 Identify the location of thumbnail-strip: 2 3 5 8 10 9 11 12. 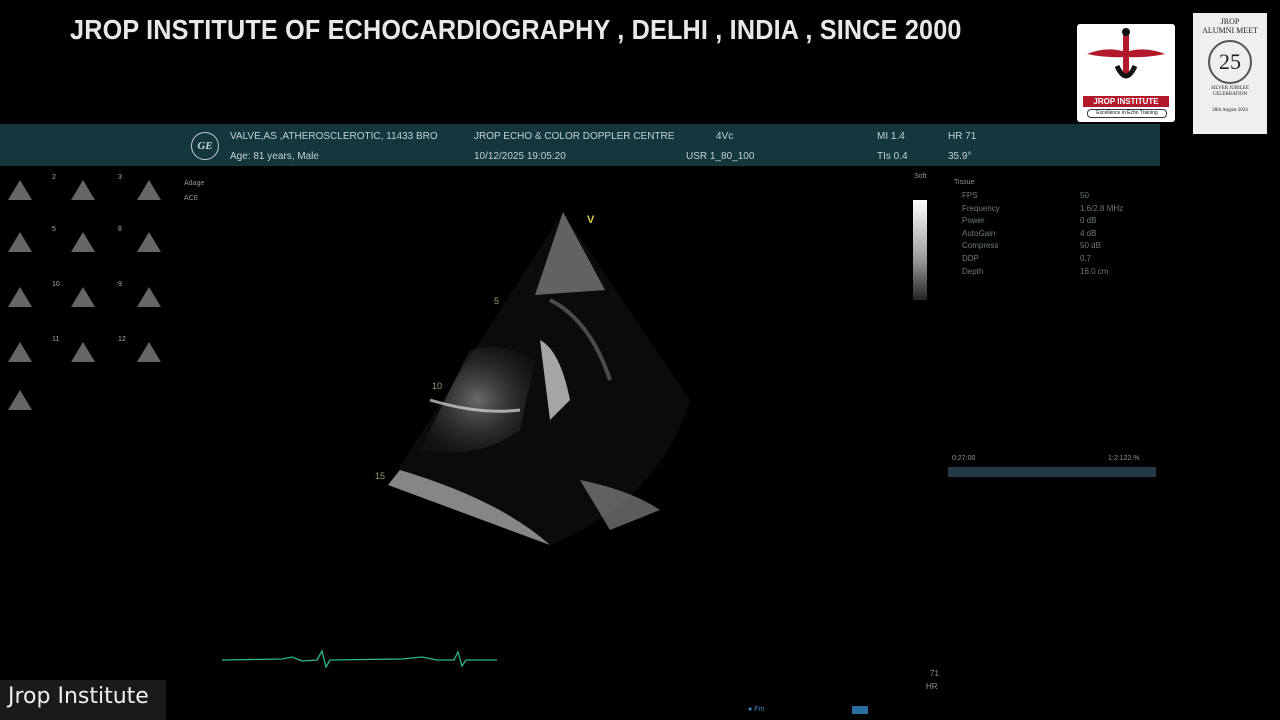
(90, 300).